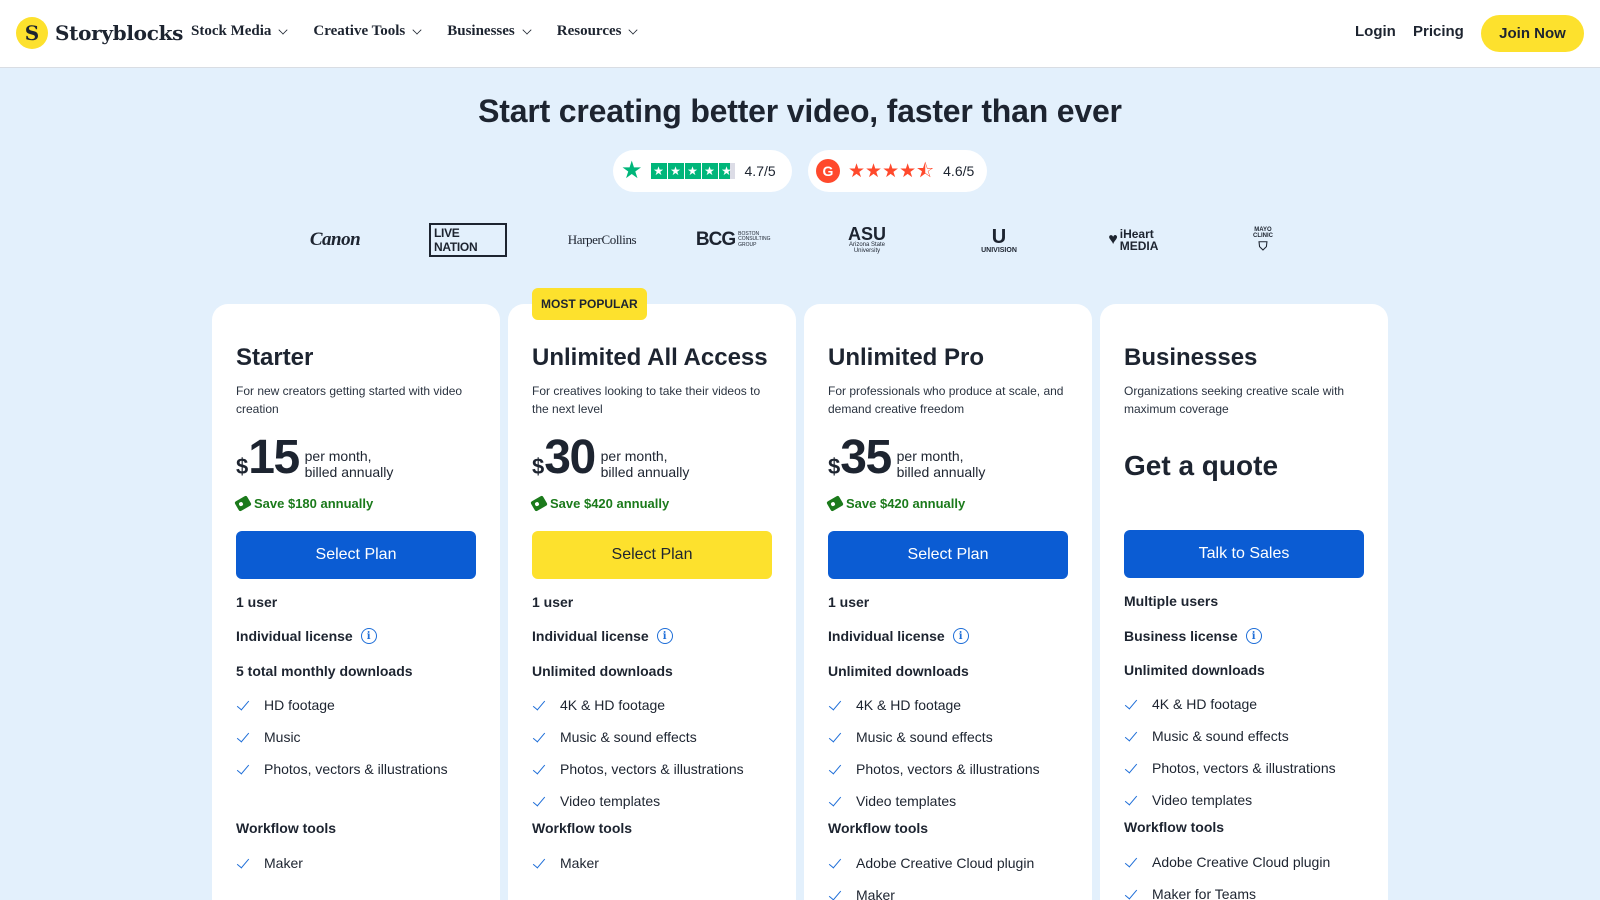 This screenshot has height=900, width=1600. What do you see at coordinates (231, 31) in the screenshot?
I see `nav-label: Stock Media` at bounding box center [231, 31].